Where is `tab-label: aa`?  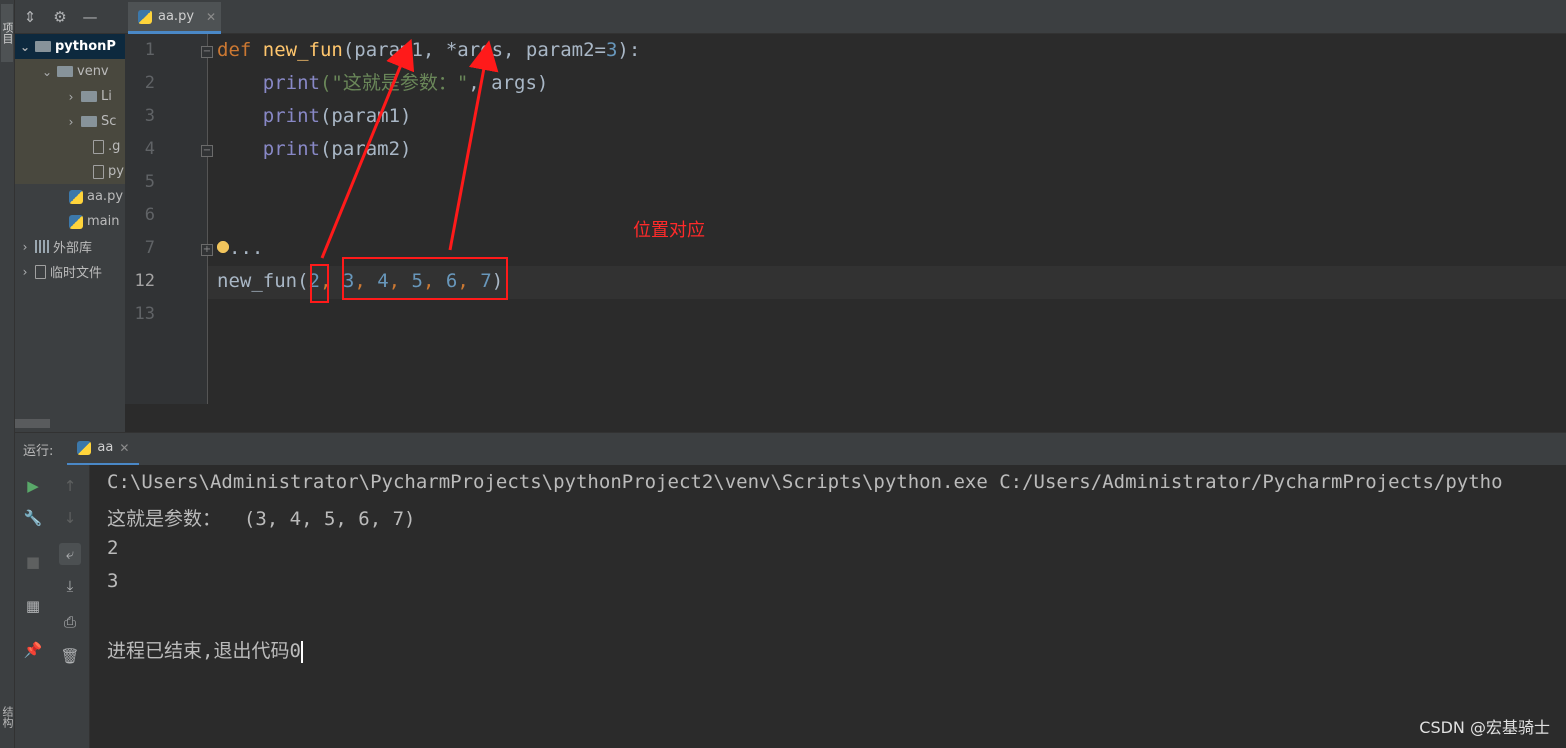
tab-label: aa is located at coordinates (105, 447).